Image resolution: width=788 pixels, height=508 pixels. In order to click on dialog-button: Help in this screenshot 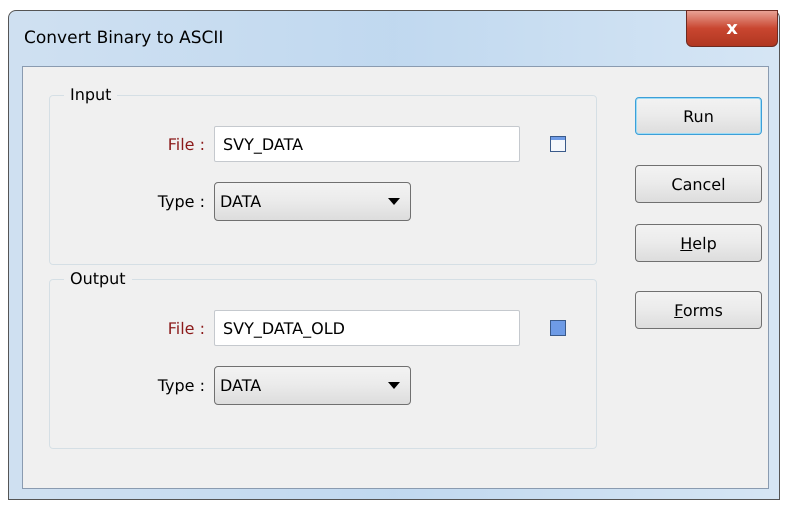, I will do `click(698, 243)`.